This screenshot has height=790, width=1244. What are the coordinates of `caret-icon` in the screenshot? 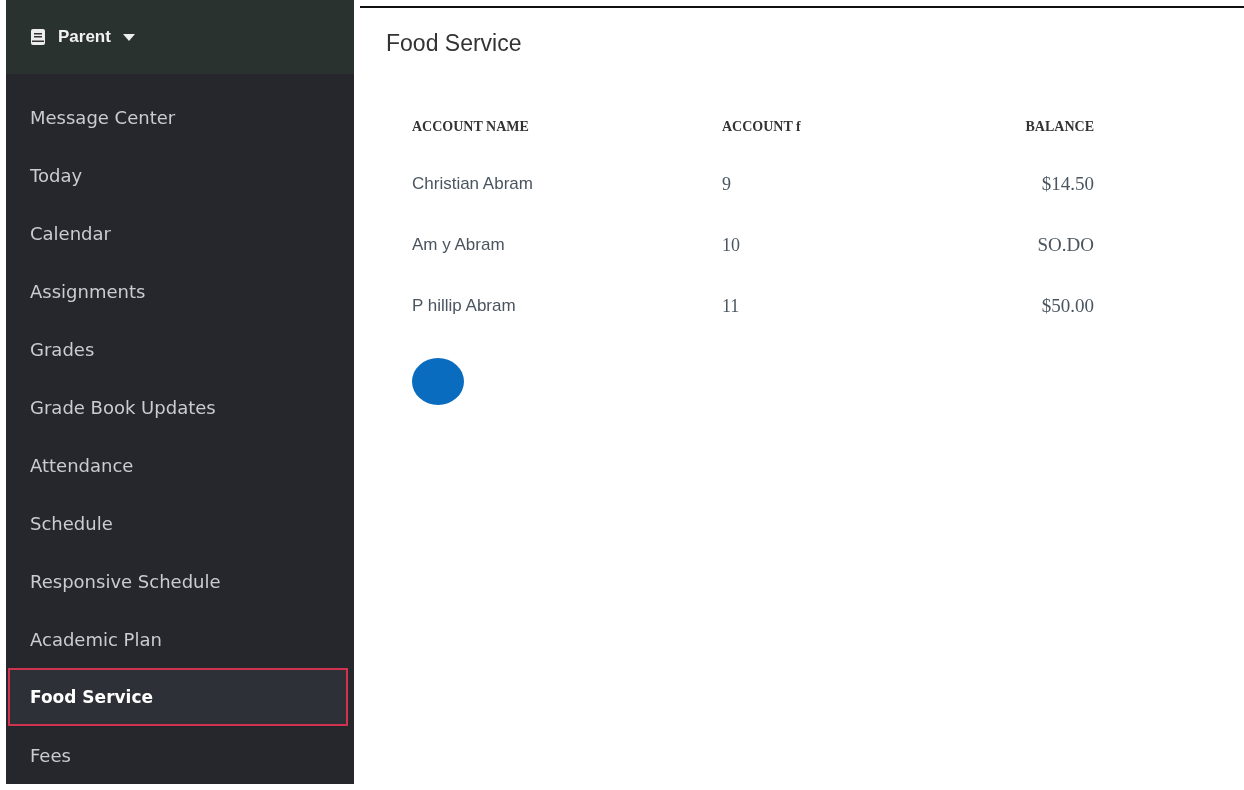 It's located at (128, 37).